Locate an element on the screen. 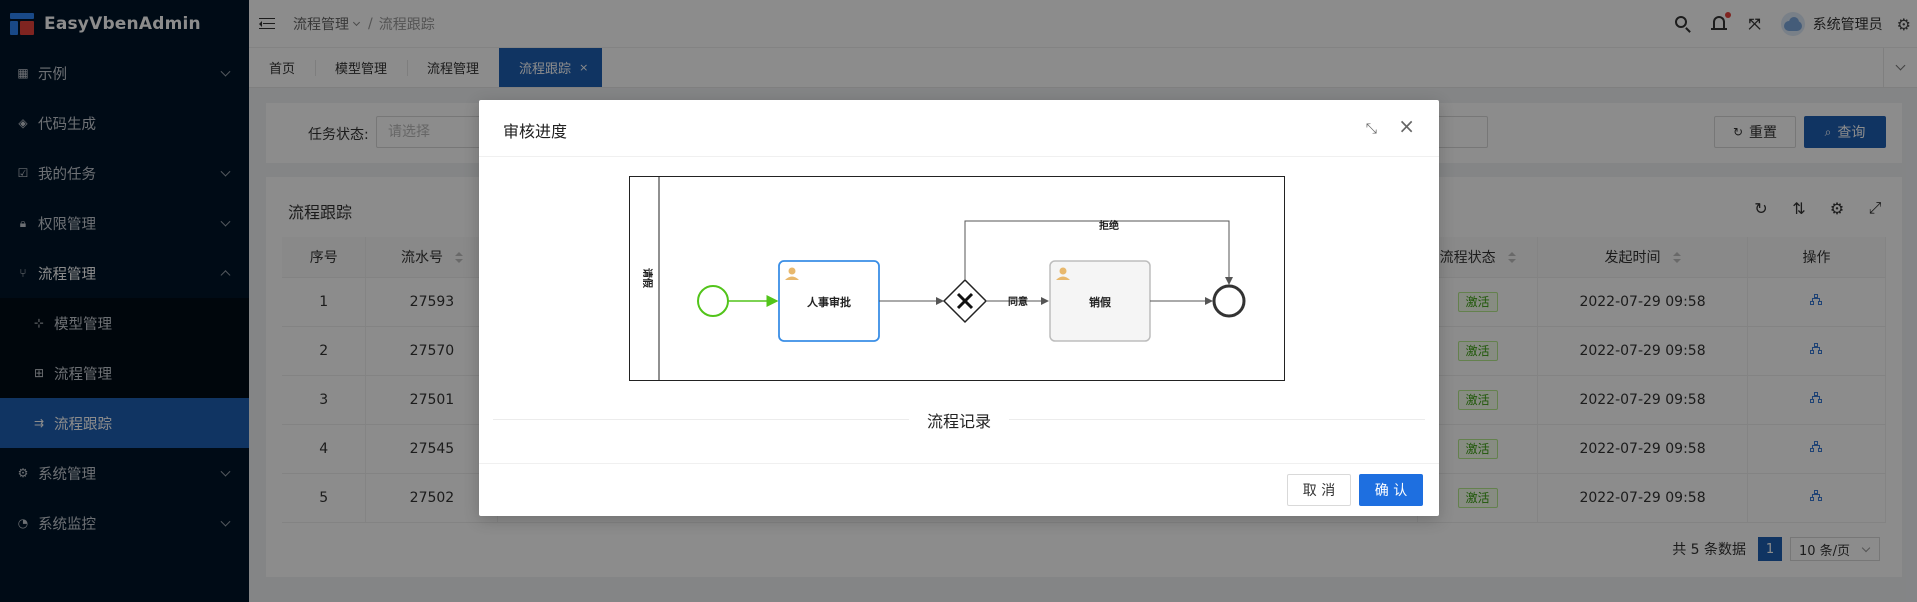  close-icon: × is located at coordinates (1406, 126).